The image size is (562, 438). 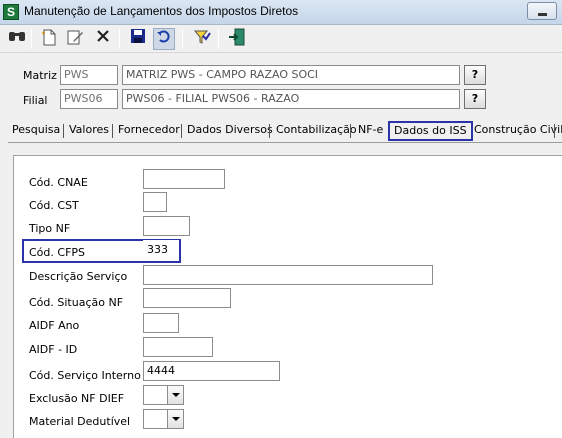 What do you see at coordinates (288, 275) in the screenshot?
I see `descricao-servico-input` at bounding box center [288, 275].